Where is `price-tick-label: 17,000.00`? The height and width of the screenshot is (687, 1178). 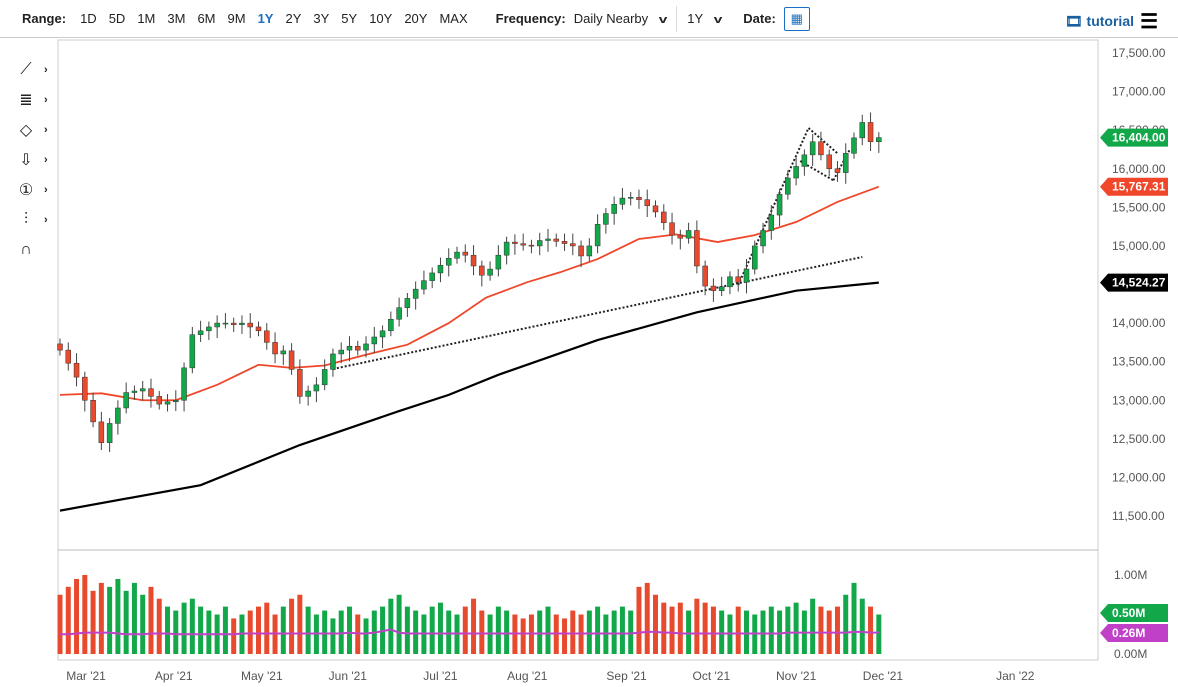 price-tick-label: 17,000.00 is located at coordinates (1139, 92).